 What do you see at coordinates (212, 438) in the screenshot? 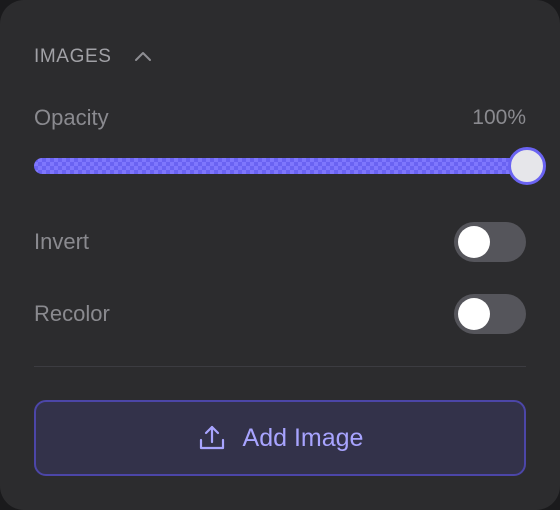
I see `upload-icon` at bounding box center [212, 438].